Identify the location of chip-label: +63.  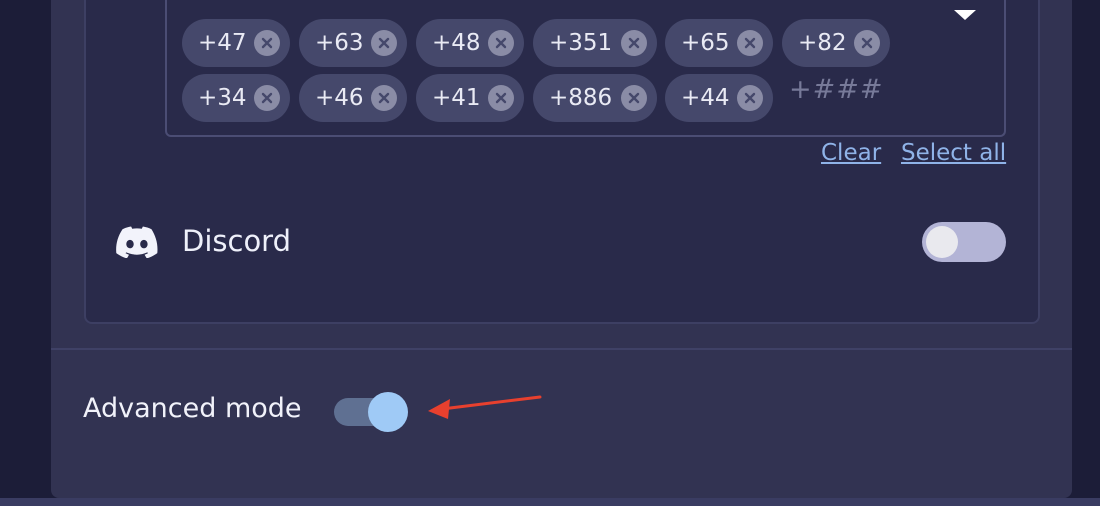
(339, 43).